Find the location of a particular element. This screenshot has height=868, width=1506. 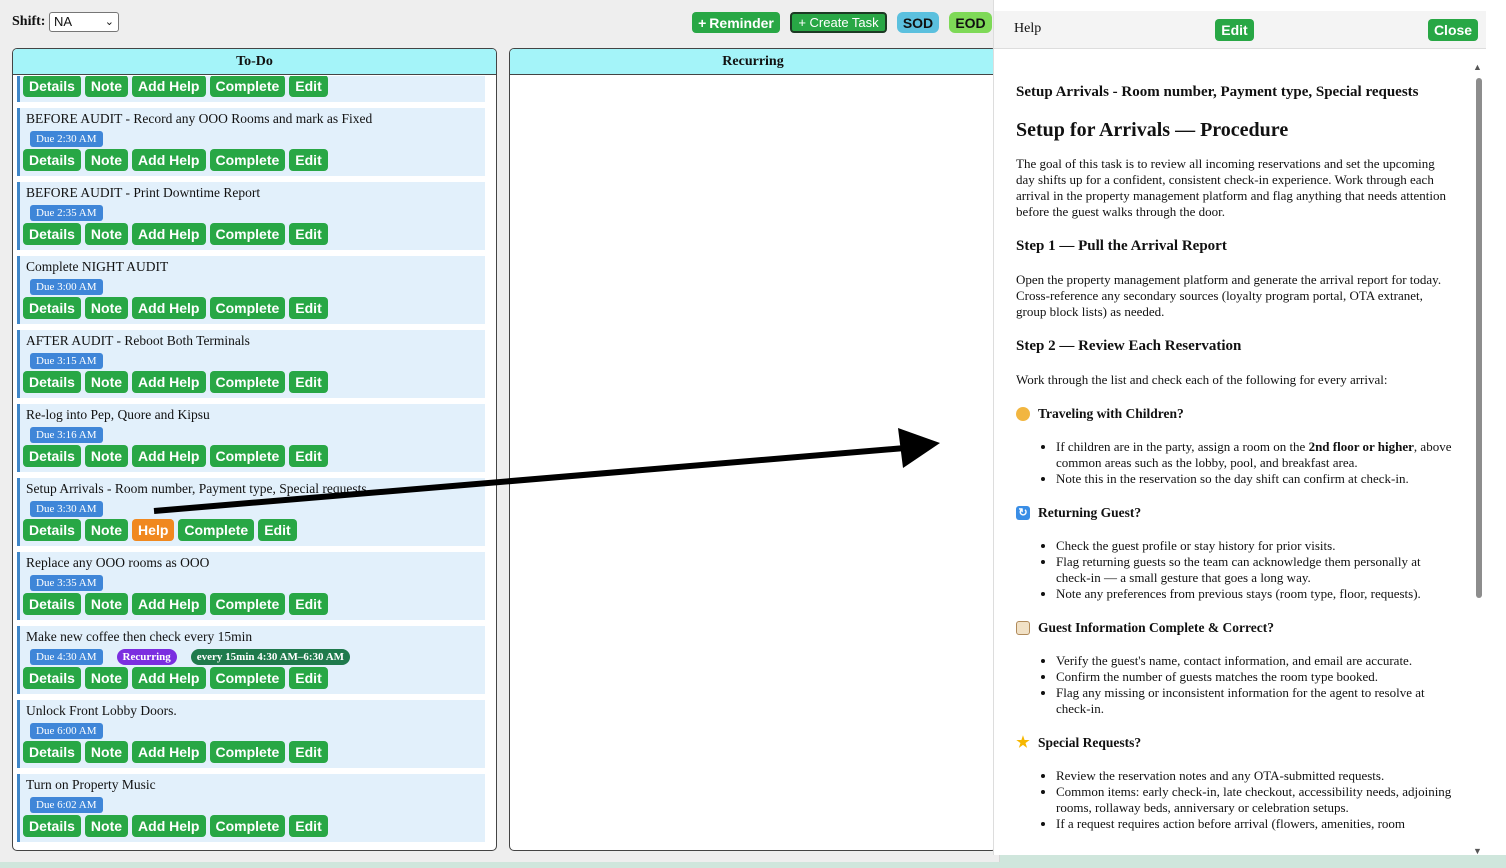

frequency-badge: every 15min 4:30 AM–6:30 AM is located at coordinates (270, 657).